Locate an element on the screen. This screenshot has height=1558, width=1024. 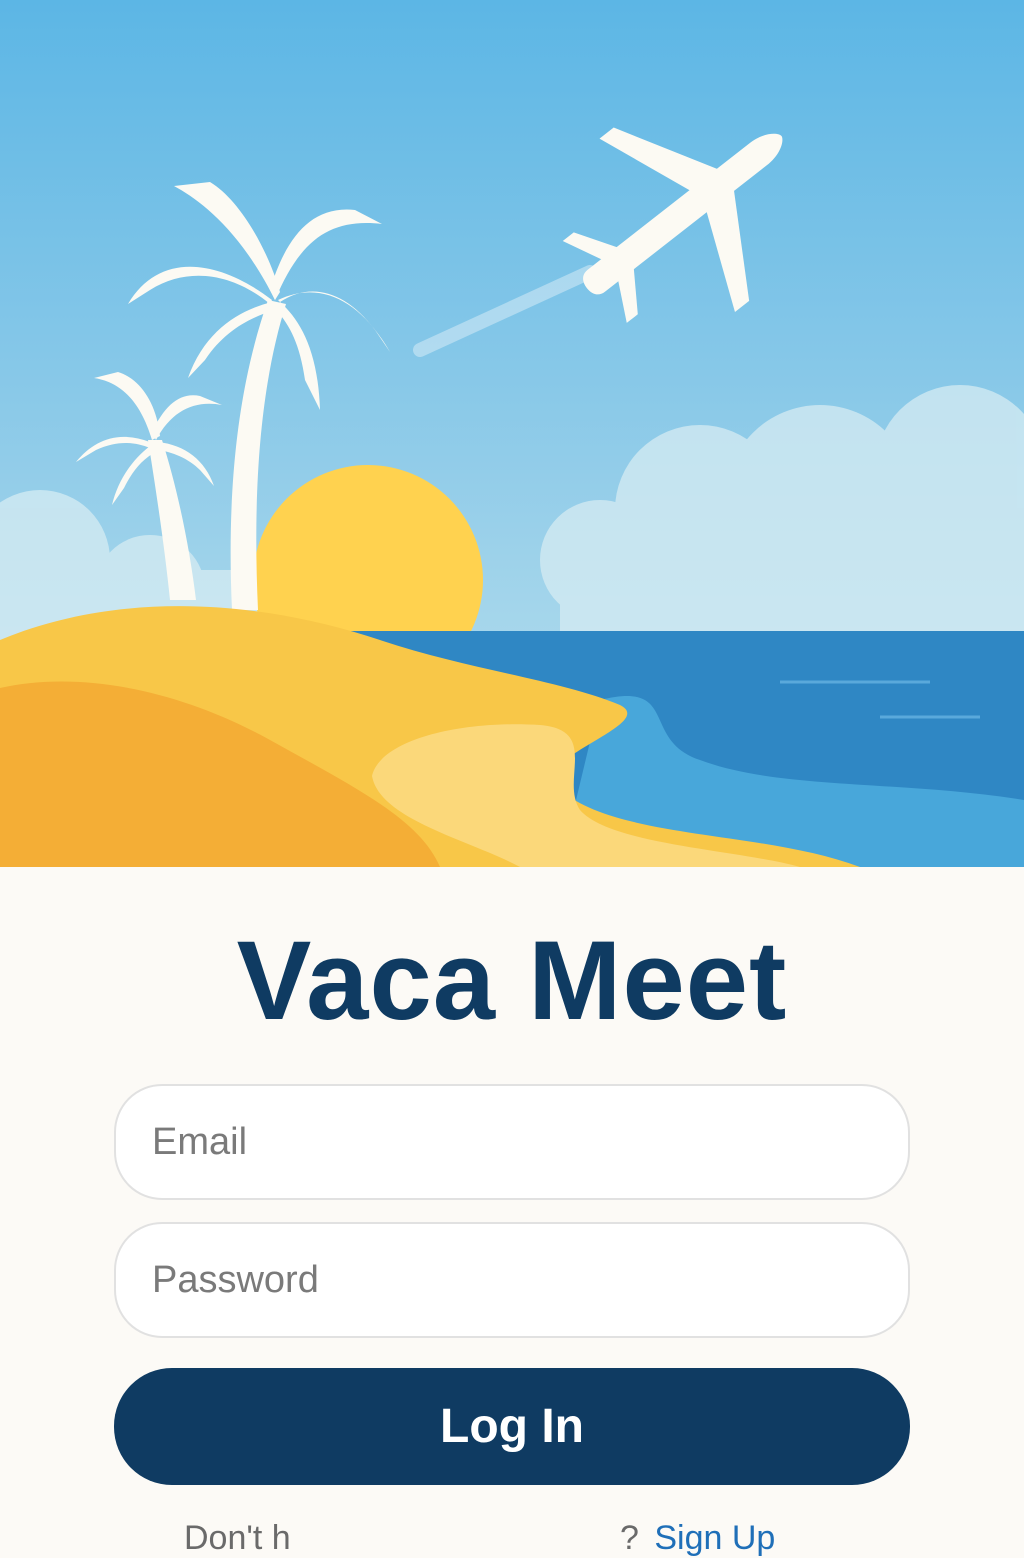
app-title: Vaca Meet is located at coordinates (512, 980).